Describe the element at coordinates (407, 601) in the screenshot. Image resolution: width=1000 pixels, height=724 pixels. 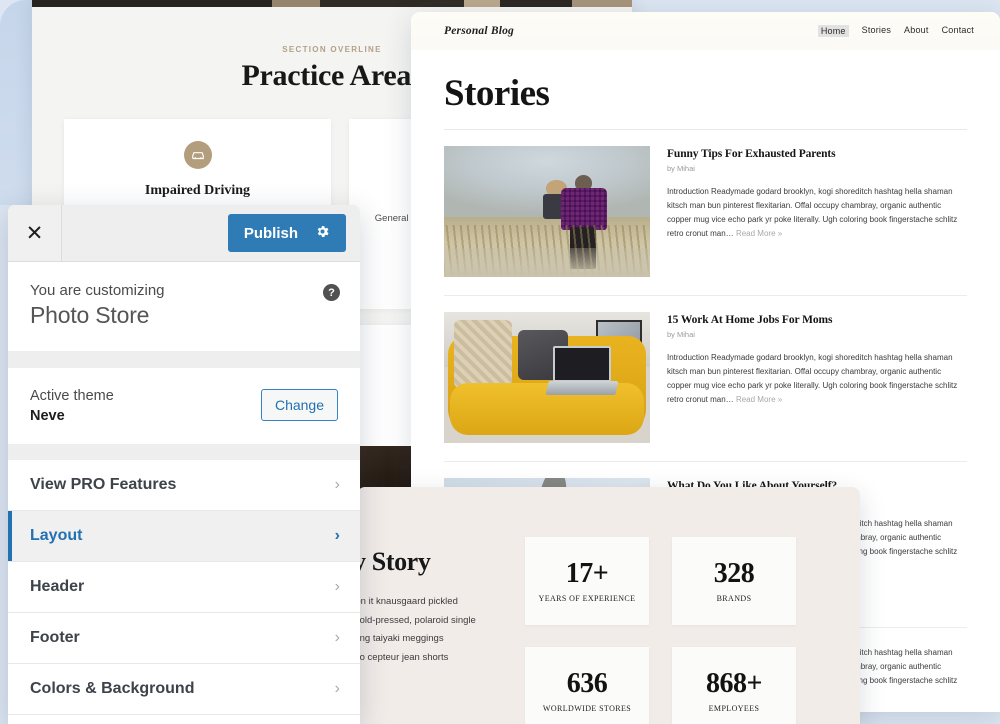
I see `story-line: a bird on it knausgaard pickled` at that location.